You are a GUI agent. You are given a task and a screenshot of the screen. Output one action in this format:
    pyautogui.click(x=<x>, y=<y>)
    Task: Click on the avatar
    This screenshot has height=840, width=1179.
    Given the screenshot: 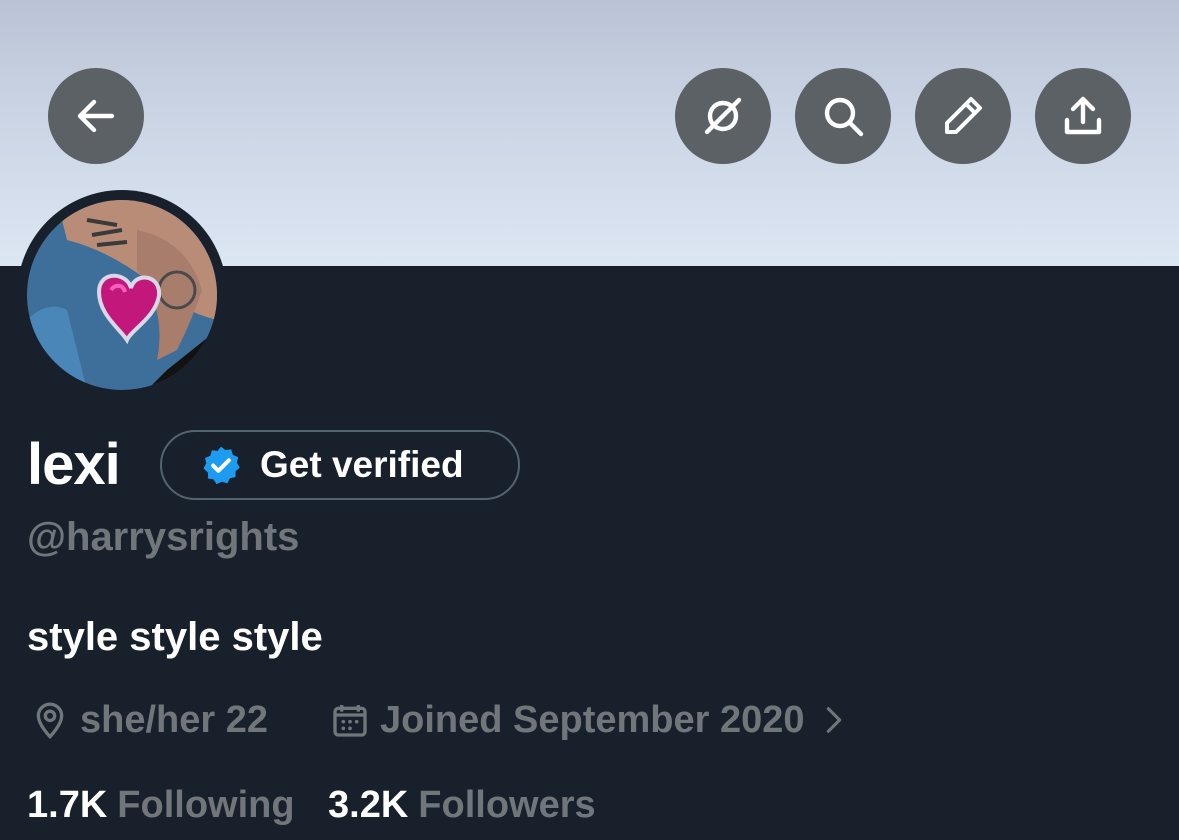 What is the action you would take?
    pyautogui.click(x=122, y=295)
    